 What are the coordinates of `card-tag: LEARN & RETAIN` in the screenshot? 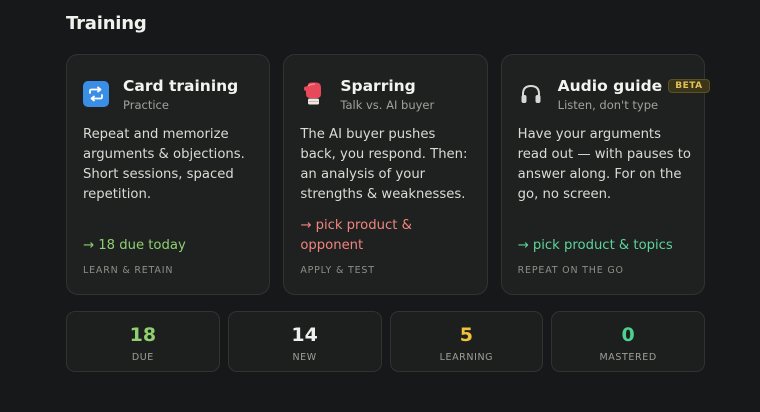 It's located at (128, 270).